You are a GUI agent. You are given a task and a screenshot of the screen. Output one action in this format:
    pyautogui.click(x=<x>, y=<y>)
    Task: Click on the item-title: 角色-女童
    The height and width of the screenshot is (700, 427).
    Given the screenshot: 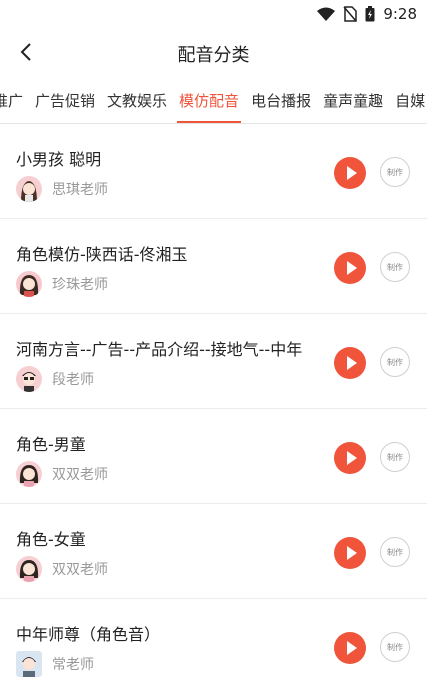 What is the action you would take?
    pyautogui.click(x=51, y=539)
    